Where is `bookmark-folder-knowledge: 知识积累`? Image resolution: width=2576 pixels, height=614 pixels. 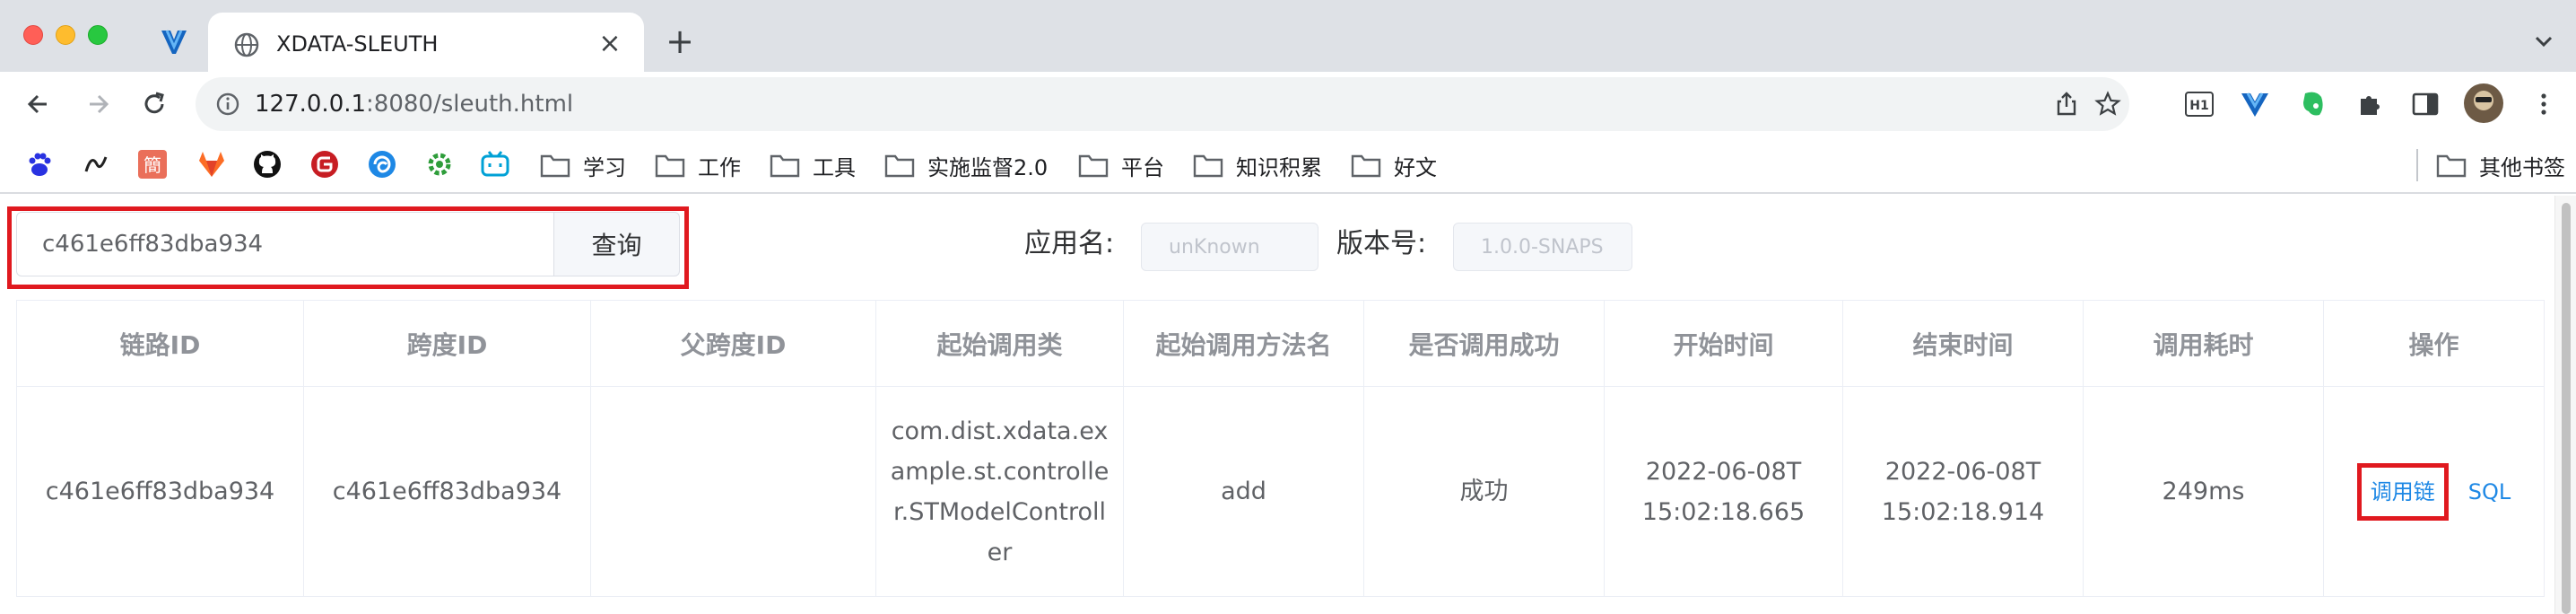
bookmark-folder-knowledge: 知识积累 is located at coordinates (1257, 165).